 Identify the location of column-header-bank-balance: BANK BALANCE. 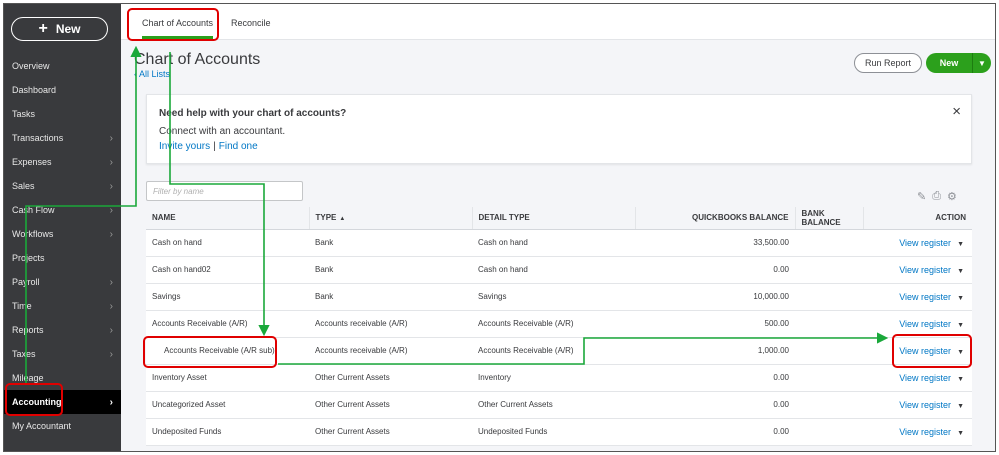
(829, 218).